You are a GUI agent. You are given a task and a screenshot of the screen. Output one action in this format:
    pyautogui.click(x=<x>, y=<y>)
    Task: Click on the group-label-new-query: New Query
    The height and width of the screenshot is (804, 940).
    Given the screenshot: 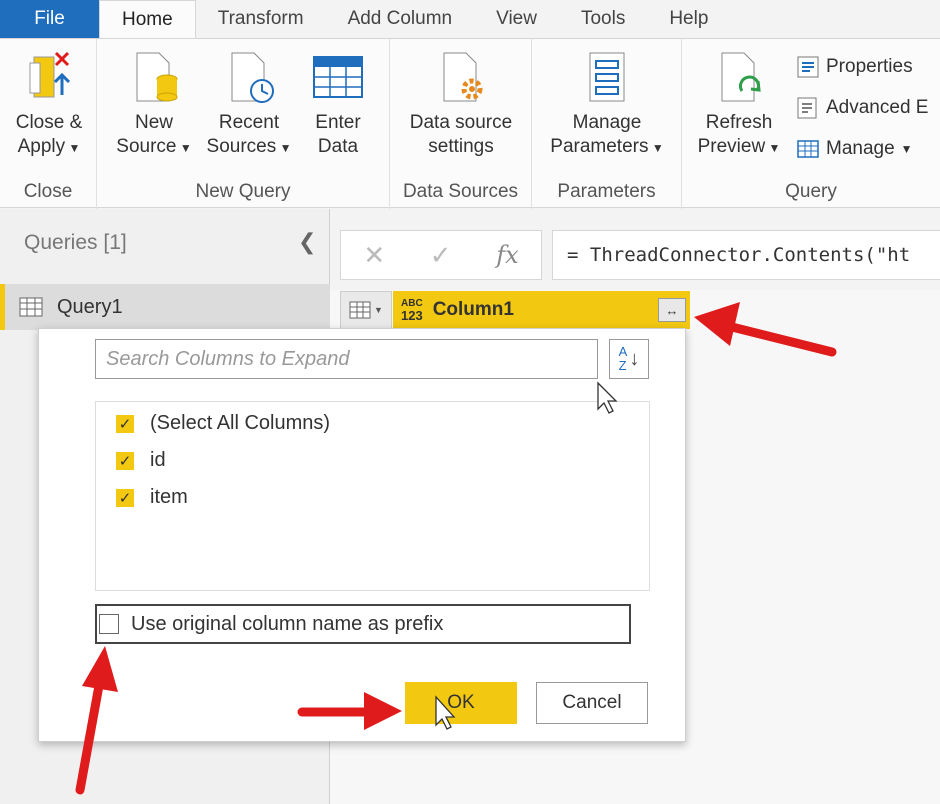 What is the action you would take?
    pyautogui.click(x=243, y=191)
    